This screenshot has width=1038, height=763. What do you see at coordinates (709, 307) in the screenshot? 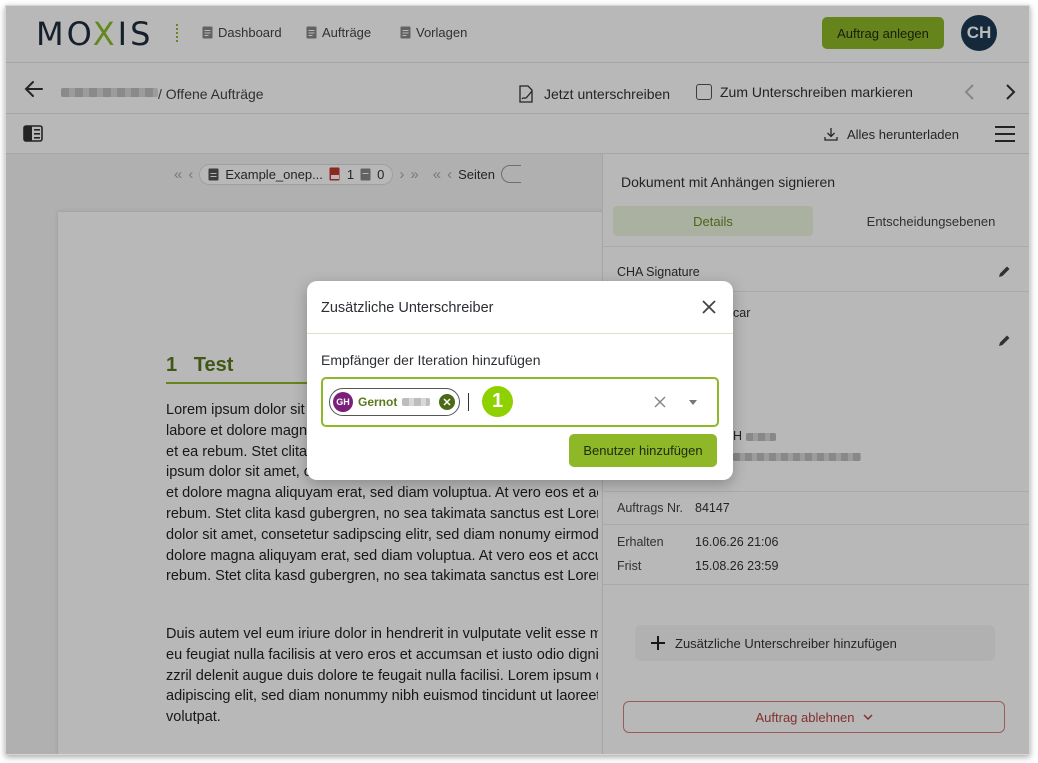
I see `close-icon` at bounding box center [709, 307].